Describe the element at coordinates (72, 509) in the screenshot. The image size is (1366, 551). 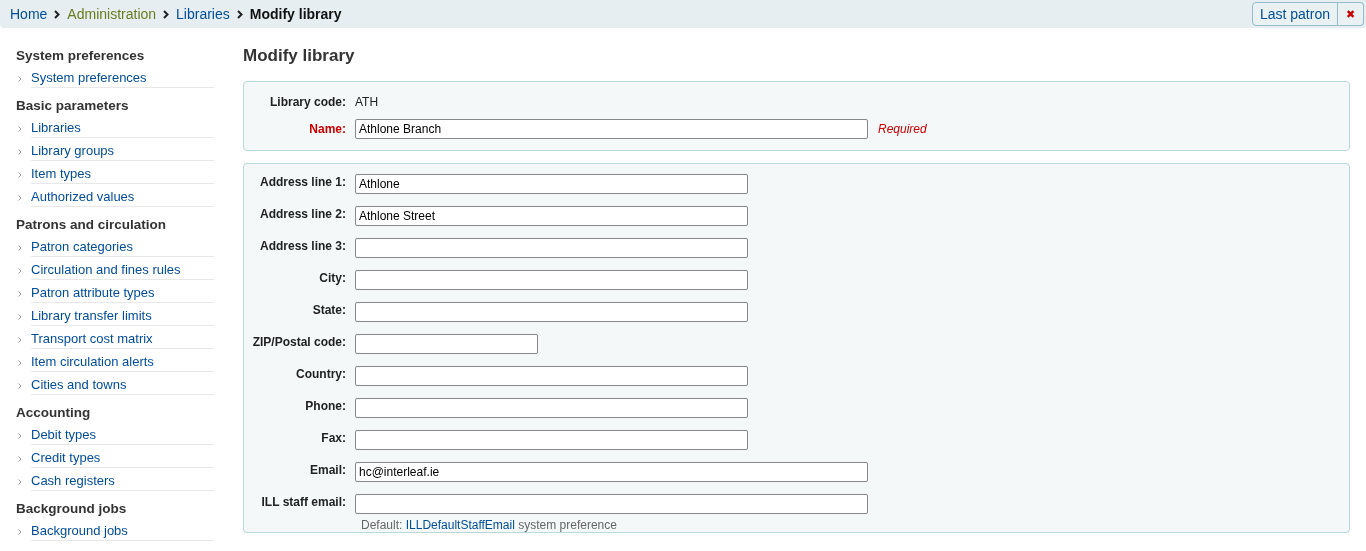
I see `sidebar-heading: Background jobs` at that location.